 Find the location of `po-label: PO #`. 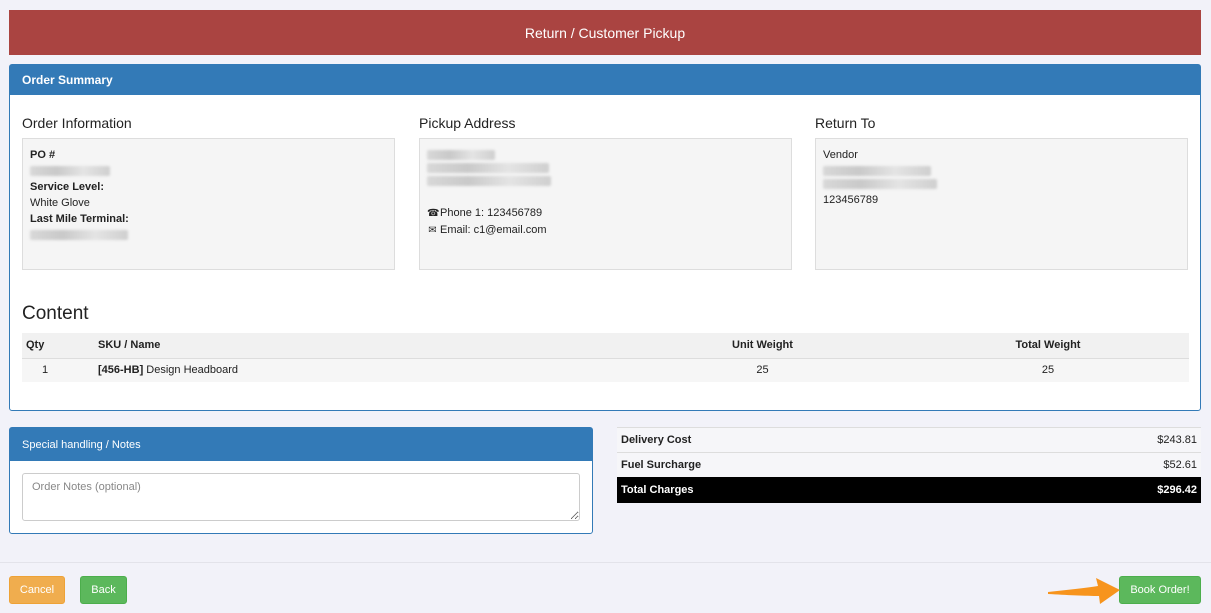

po-label: PO # is located at coordinates (43, 155).